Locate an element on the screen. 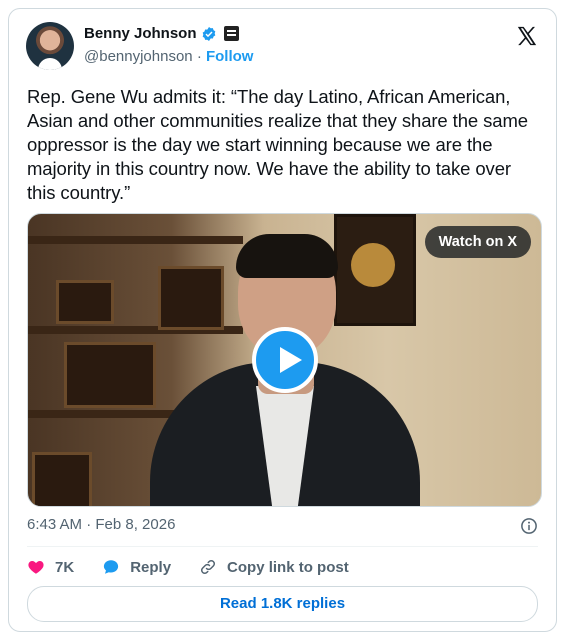  x-logo-icon is located at coordinates (527, 36).